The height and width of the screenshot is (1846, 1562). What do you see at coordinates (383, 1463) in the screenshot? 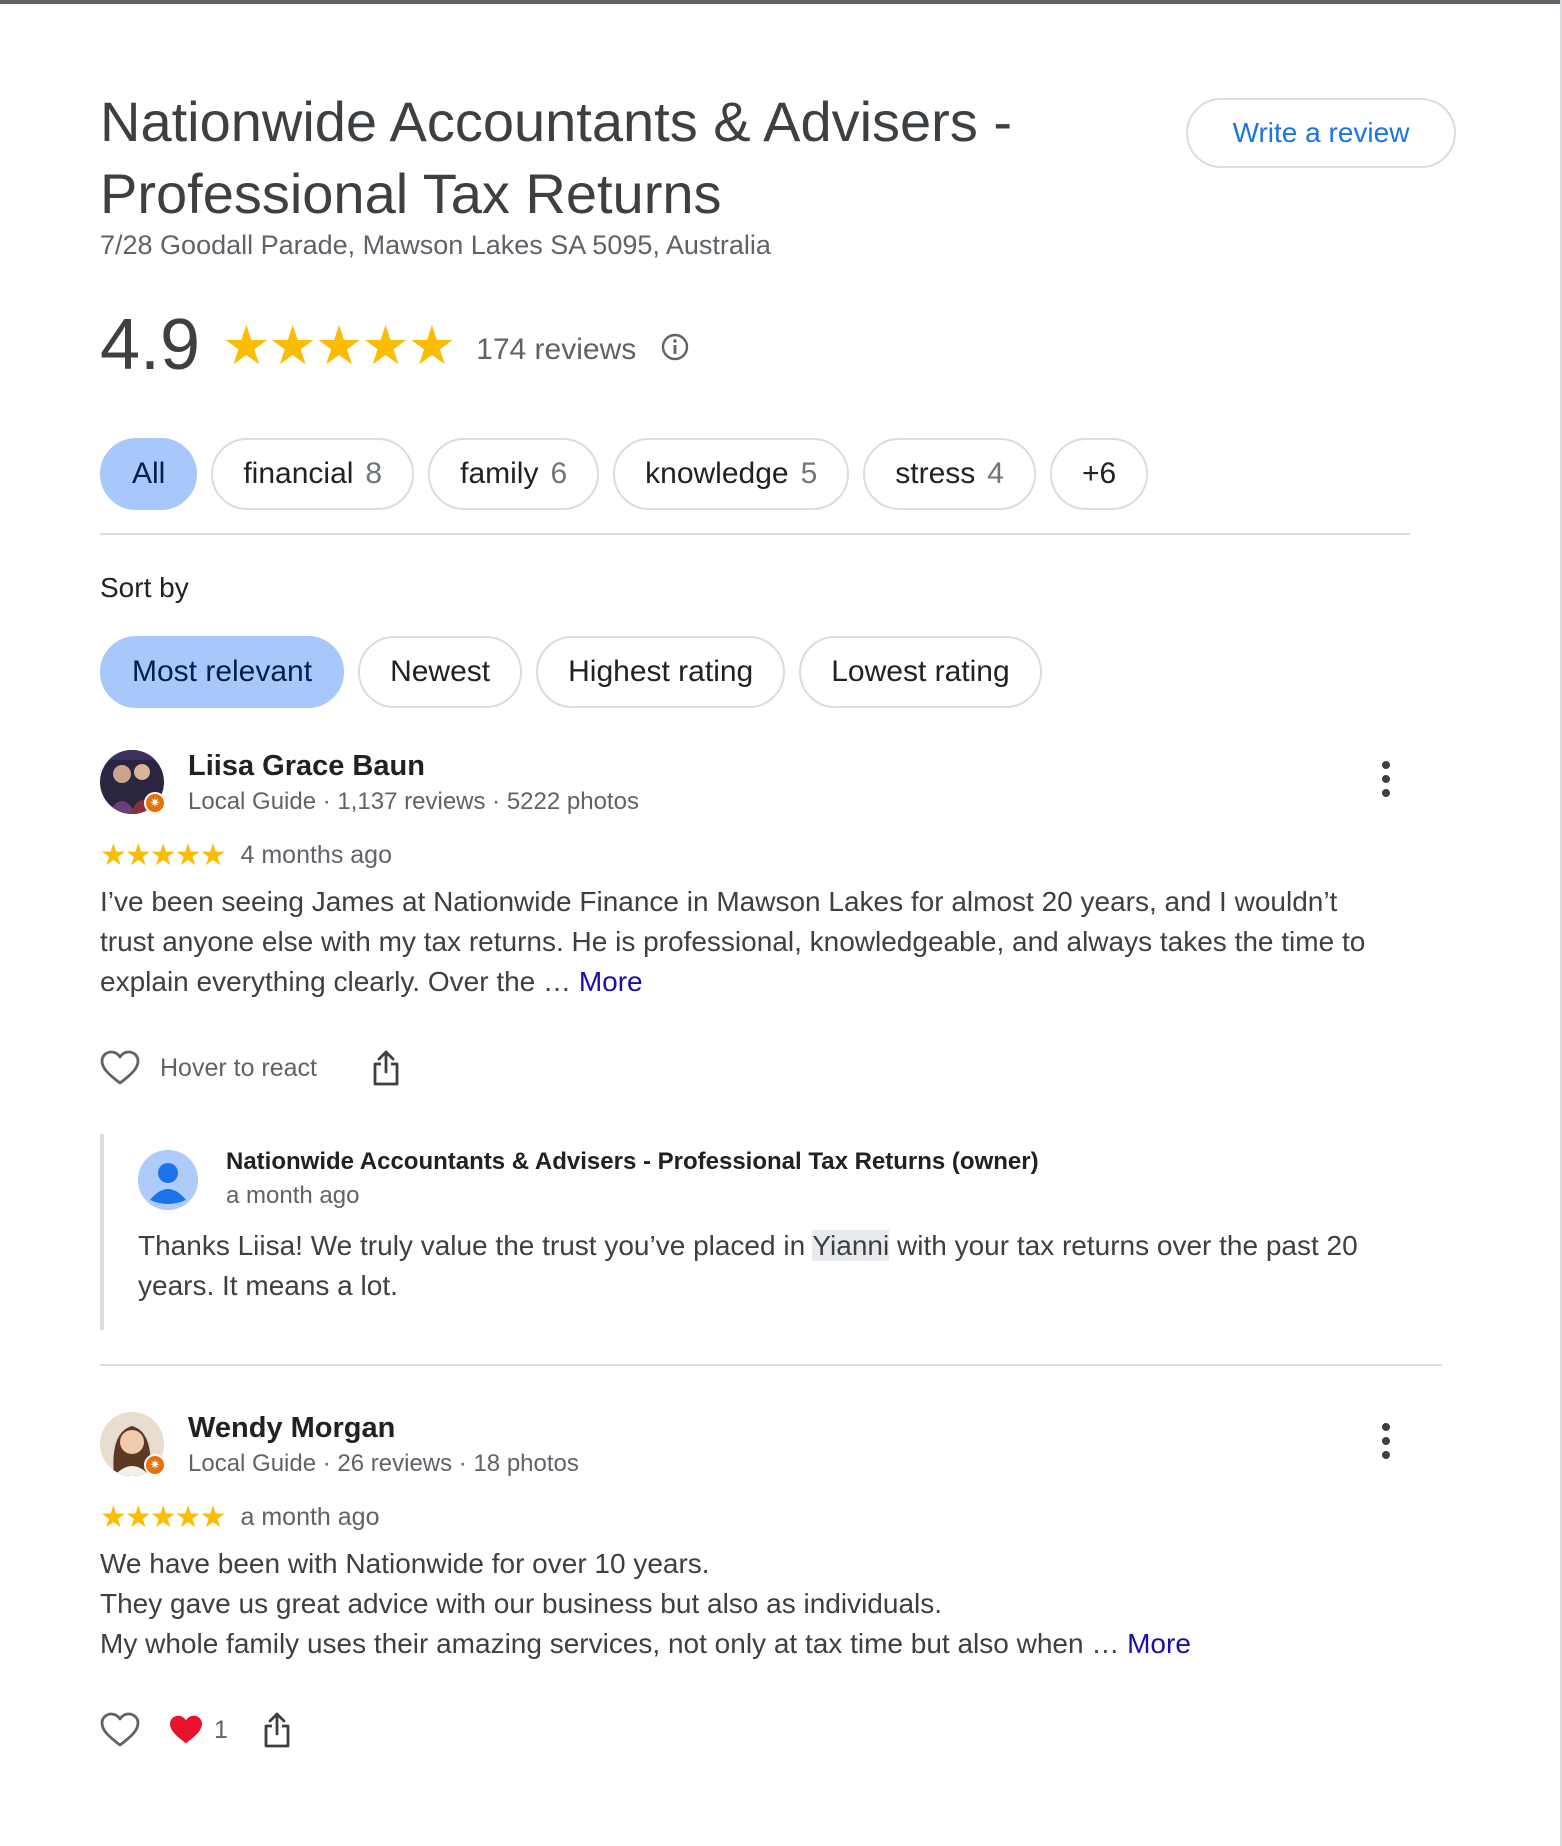
I see `reviewer-meta: Local Guide · 26 reviews · 18 photos` at bounding box center [383, 1463].